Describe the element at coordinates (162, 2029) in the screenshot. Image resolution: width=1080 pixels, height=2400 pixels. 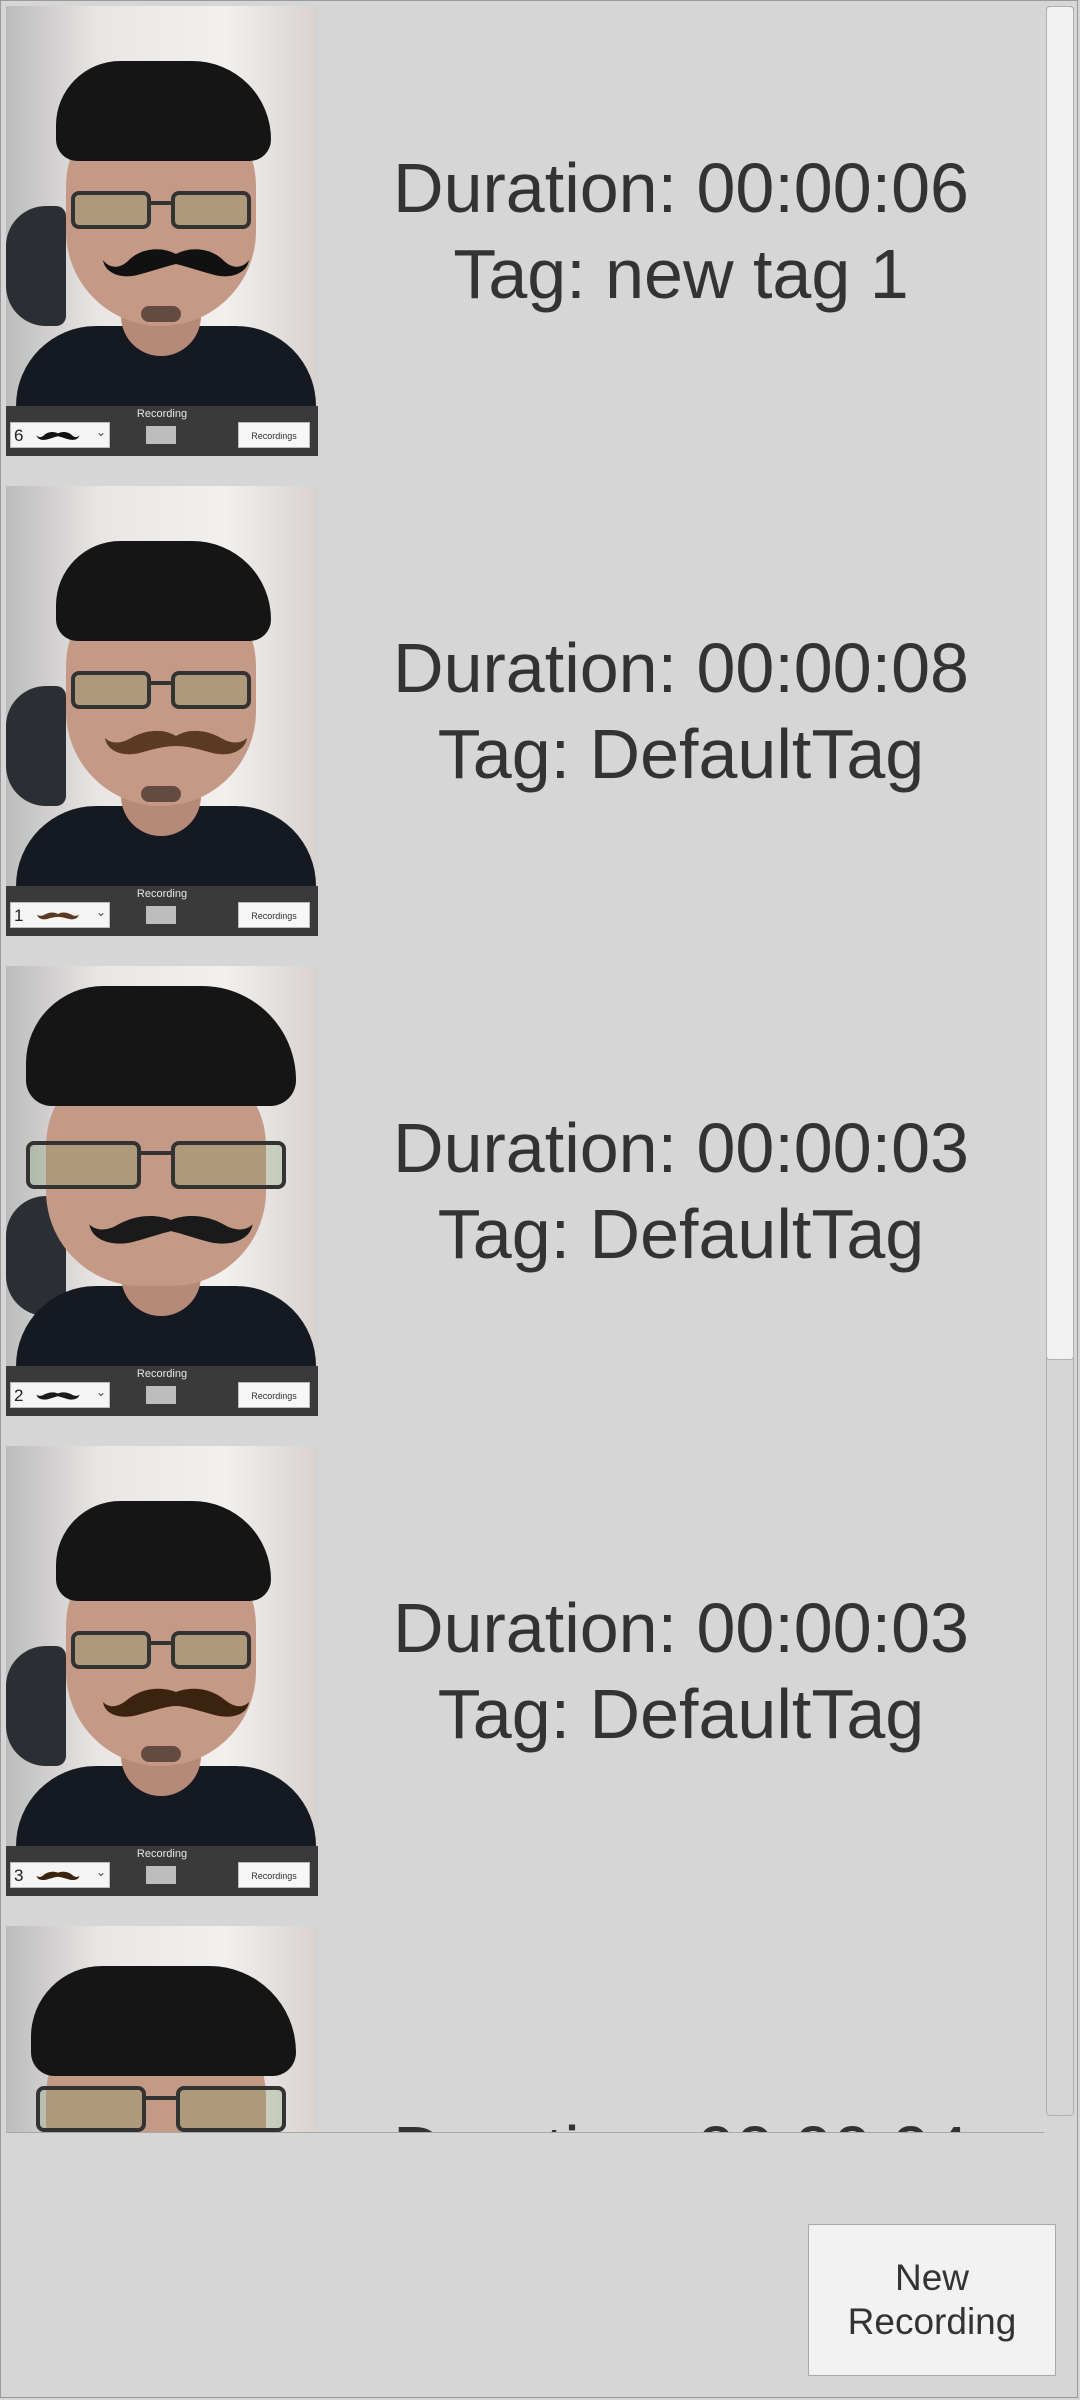
I see `recording-thumbnail` at that location.